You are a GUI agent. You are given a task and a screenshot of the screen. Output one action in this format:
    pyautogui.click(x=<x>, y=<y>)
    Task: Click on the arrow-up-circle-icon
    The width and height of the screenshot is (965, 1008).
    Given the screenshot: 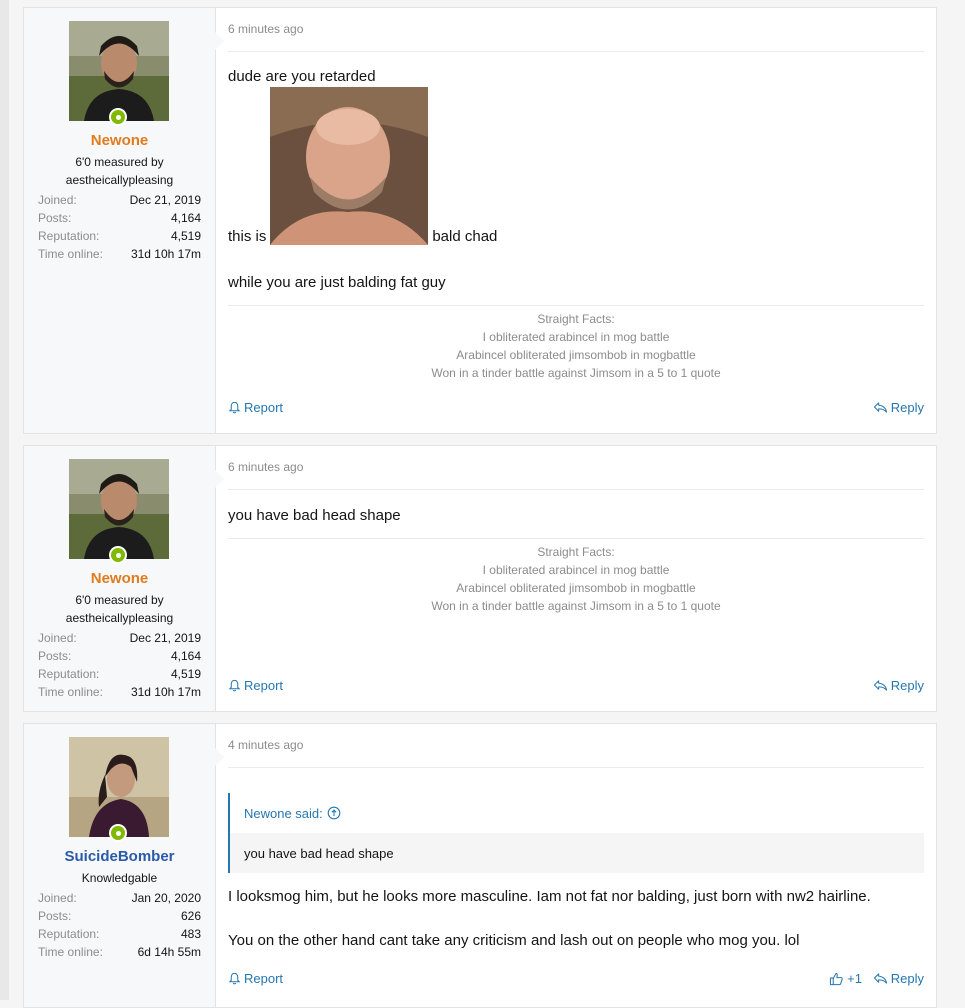 What is the action you would take?
    pyautogui.click(x=334, y=813)
    